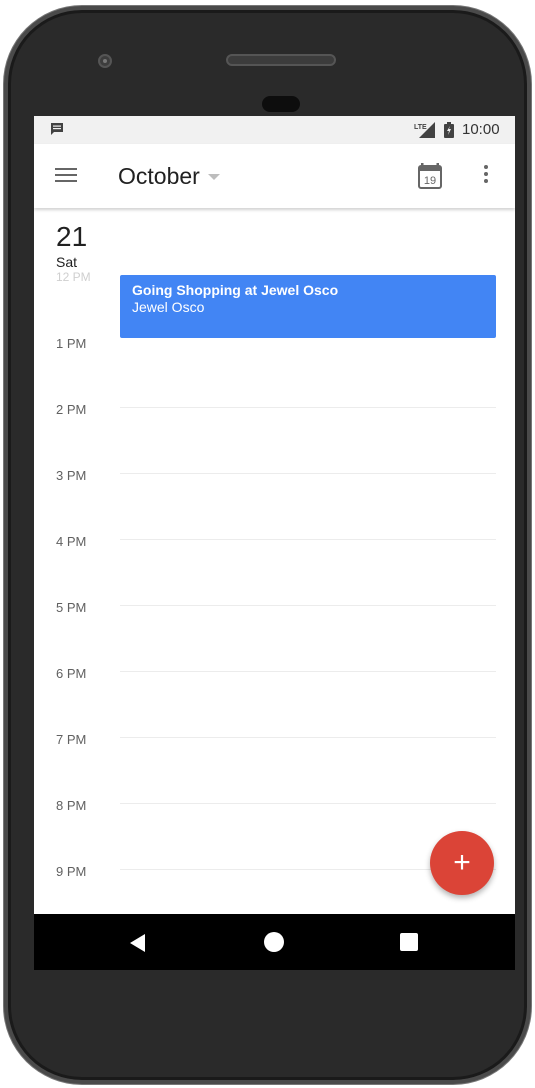 This screenshot has height=1088, width=535. Describe the element at coordinates (235, 290) in the screenshot. I see `event-title: Going Shopping at Jewel Osco` at that location.